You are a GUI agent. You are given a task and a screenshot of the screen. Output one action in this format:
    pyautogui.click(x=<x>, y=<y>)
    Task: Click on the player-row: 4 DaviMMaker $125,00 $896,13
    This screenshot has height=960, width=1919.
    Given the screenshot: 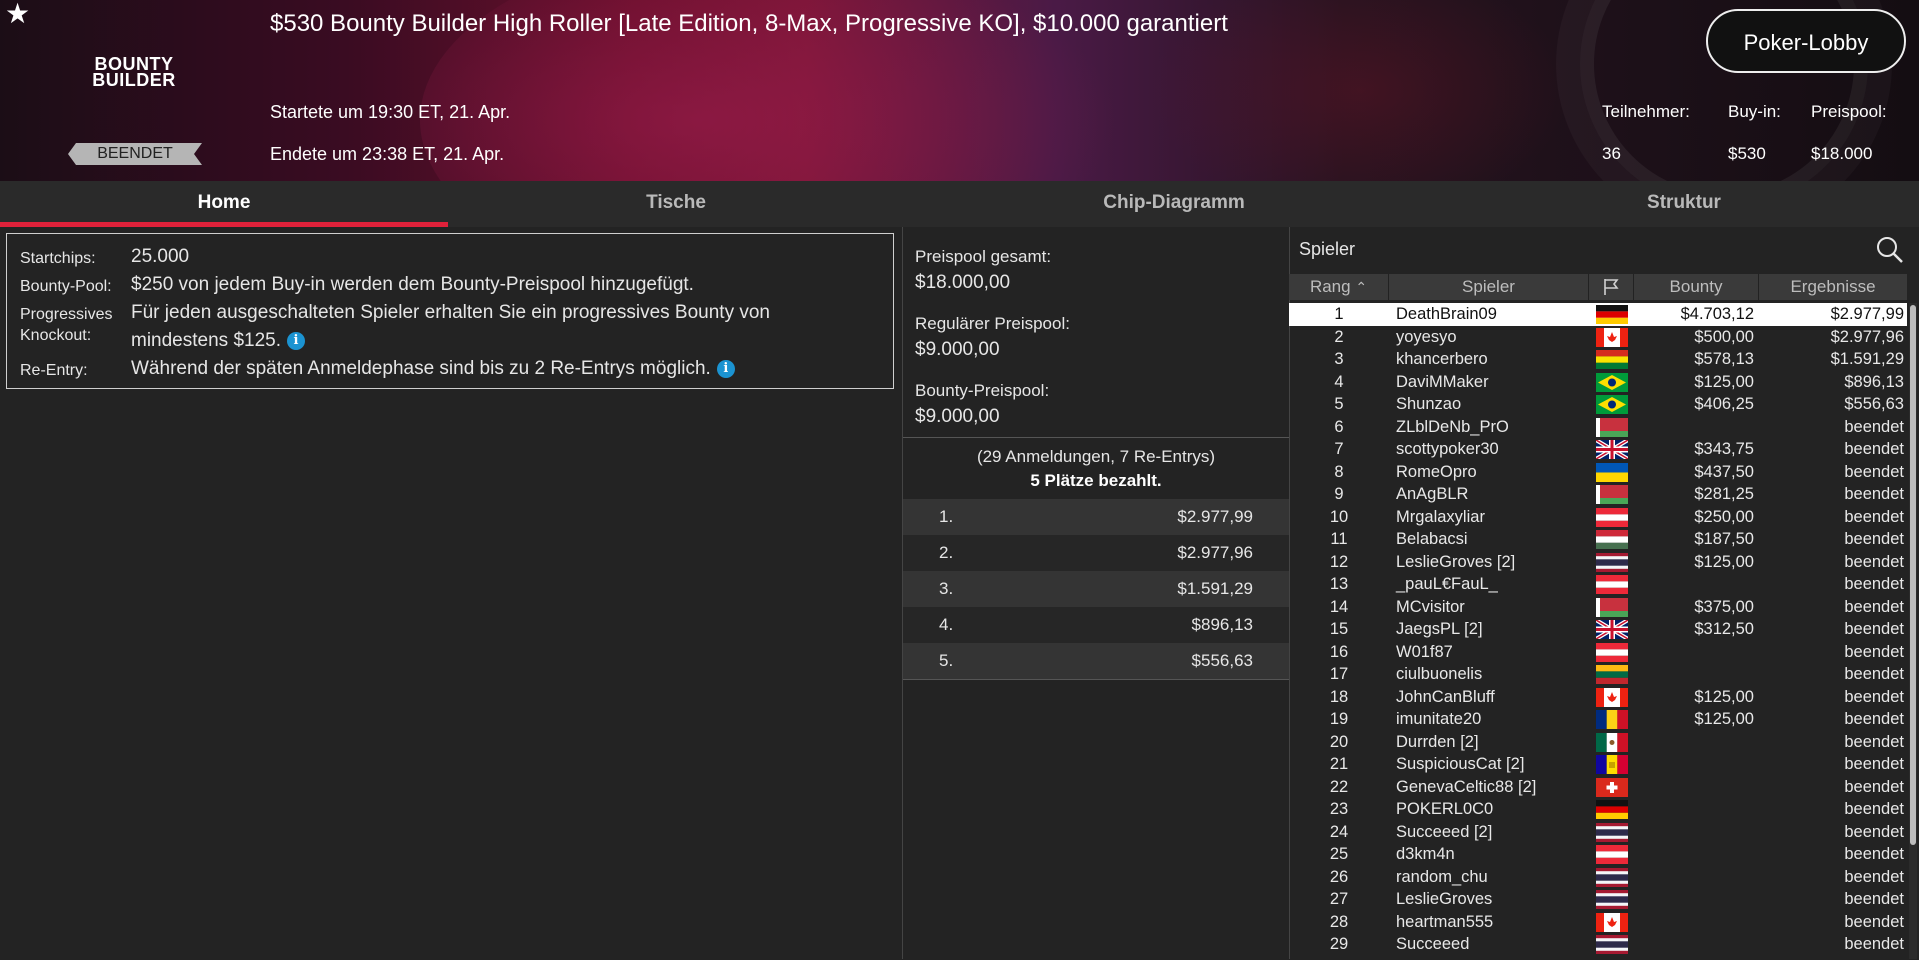 What is the action you would take?
    pyautogui.click(x=1598, y=382)
    